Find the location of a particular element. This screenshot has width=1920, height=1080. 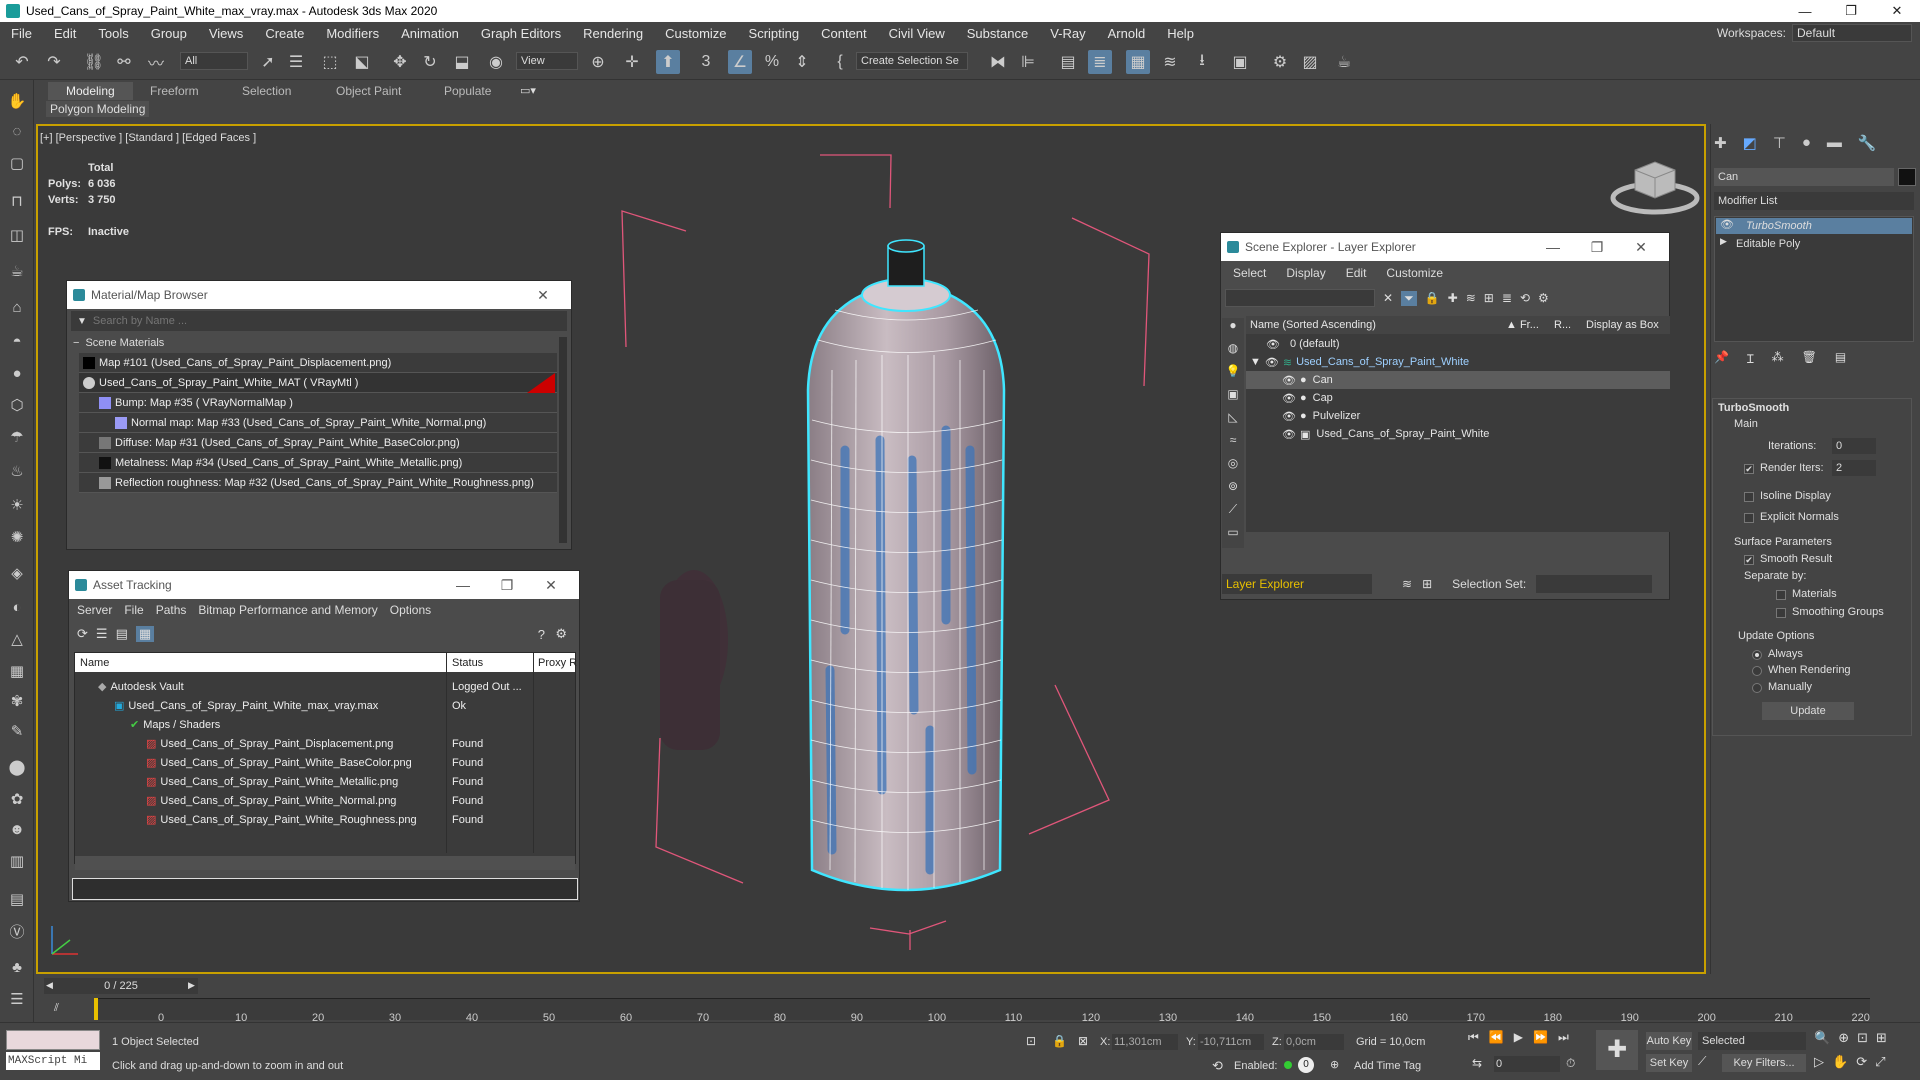

scene-explorer-titlebar: Scene Explorer - Layer Explorer — ❐ ✕ is located at coordinates (1445, 247).